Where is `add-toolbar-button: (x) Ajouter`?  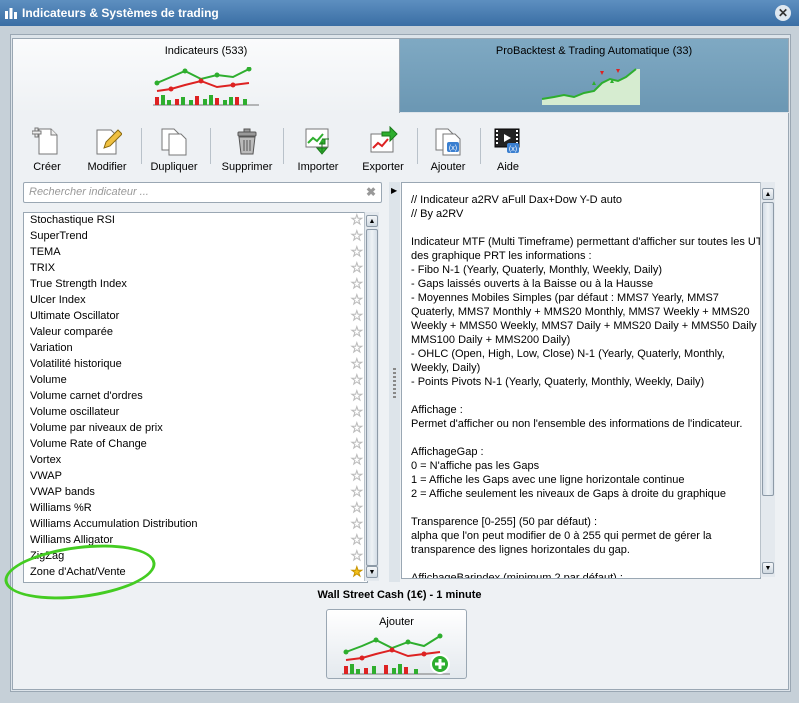 add-toolbar-button: (x) Ajouter is located at coordinates (448, 149).